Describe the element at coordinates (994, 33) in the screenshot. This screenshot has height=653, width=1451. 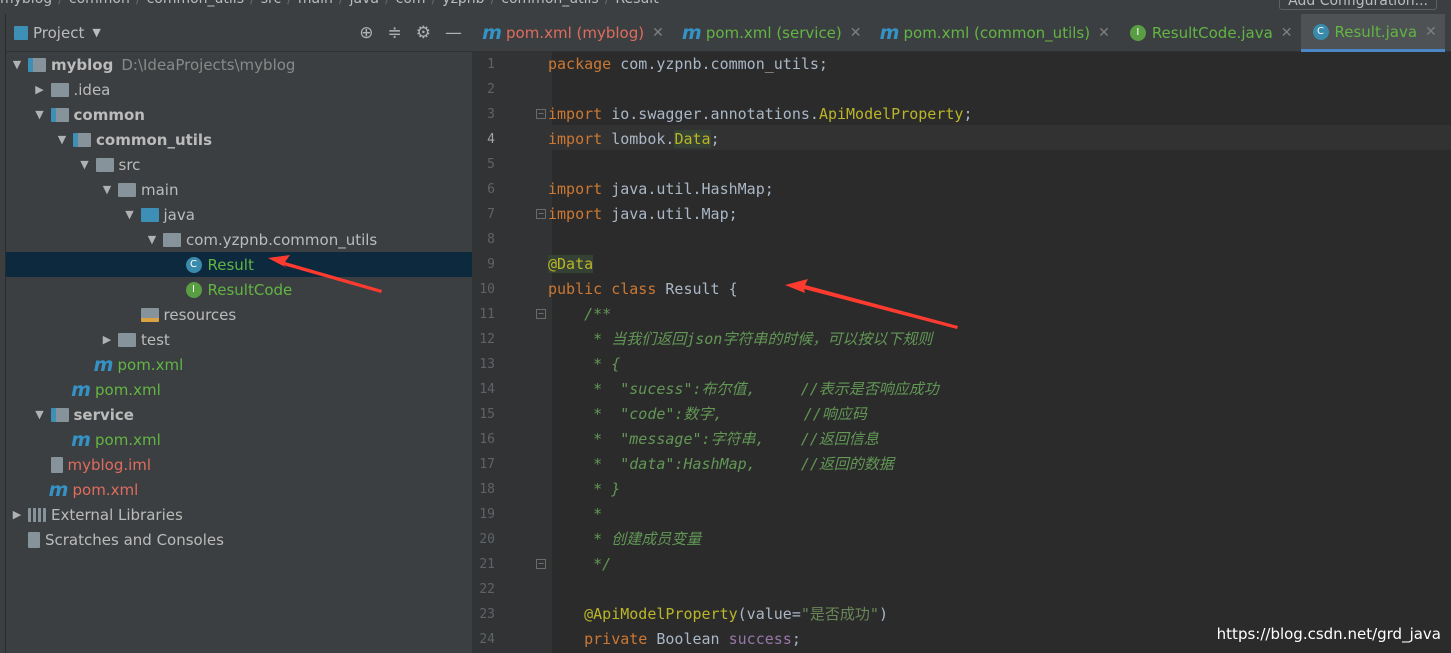
I see `tab-pom-xml-common-utils-: m pom.xml (common_utils) ✕` at that location.